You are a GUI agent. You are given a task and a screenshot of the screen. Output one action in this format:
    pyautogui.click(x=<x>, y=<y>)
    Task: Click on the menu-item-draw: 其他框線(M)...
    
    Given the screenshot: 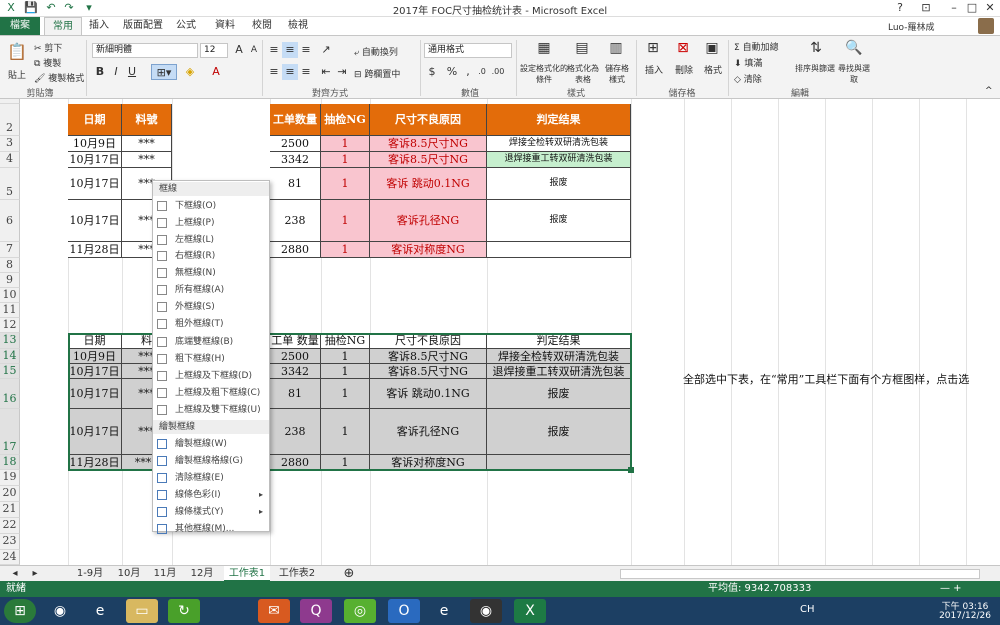 What is the action you would take?
    pyautogui.click(x=211, y=529)
    